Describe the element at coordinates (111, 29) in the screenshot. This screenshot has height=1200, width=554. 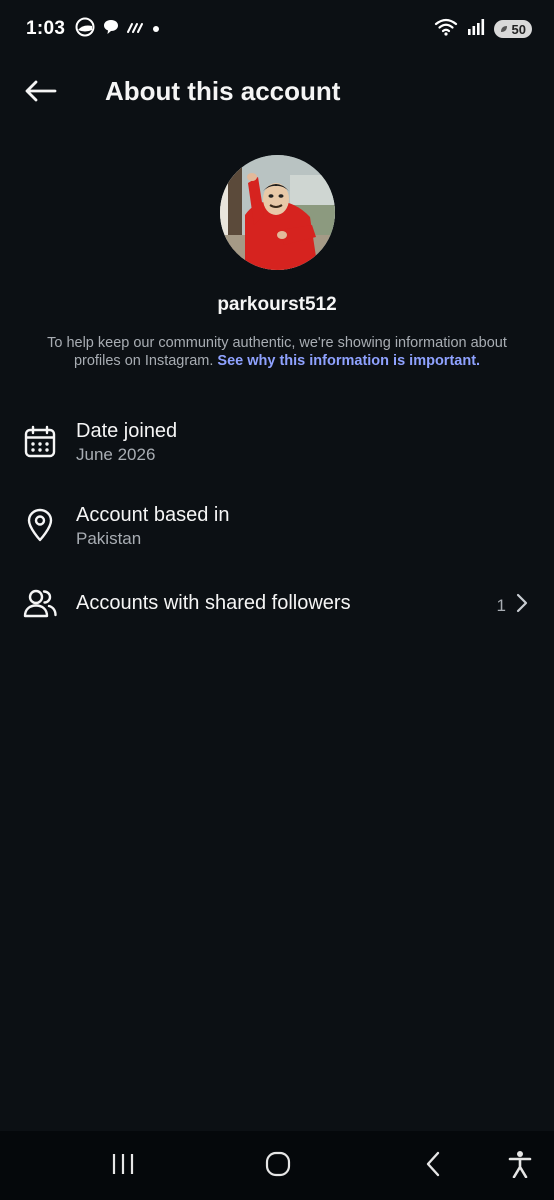
I see `chat-bubble-icon` at that location.